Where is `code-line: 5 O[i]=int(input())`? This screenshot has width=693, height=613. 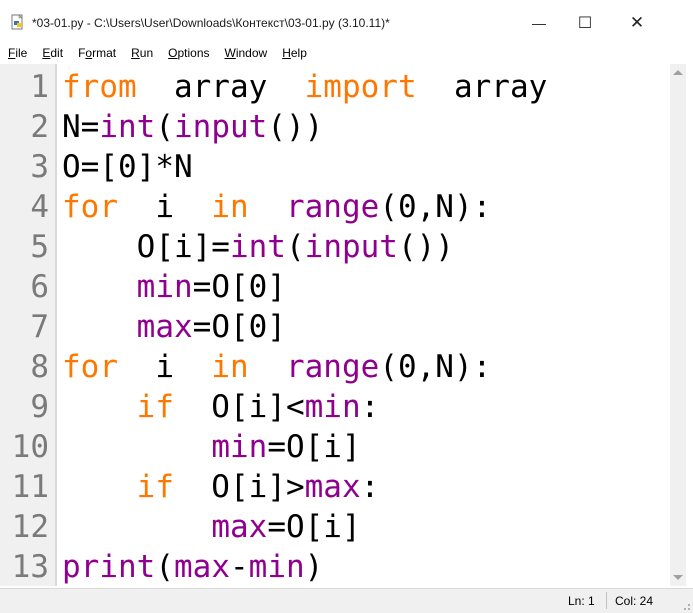
code-line: 5 O[i]=int(input()) is located at coordinates (334, 247).